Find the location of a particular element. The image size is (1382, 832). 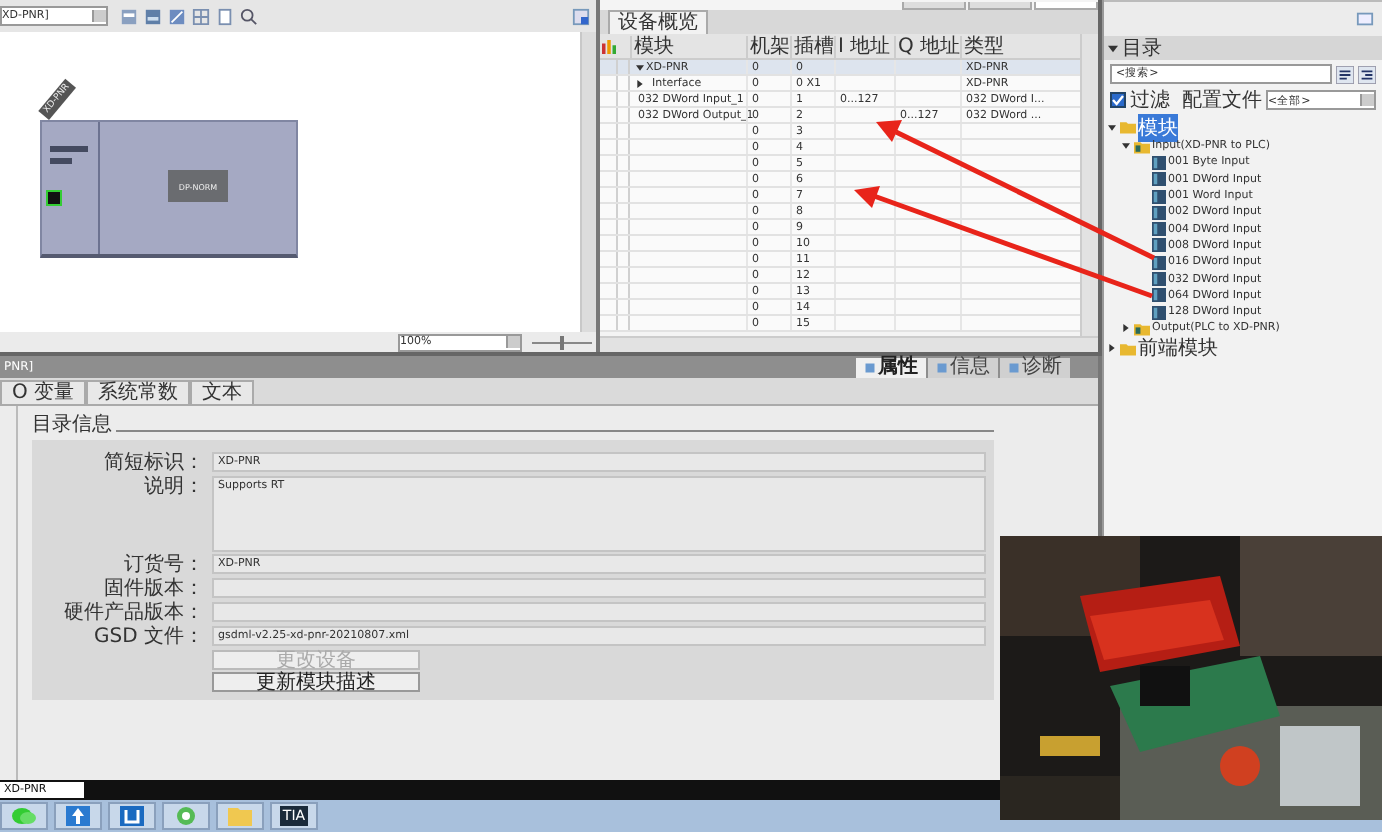

overview-tab: 设备概览 is located at coordinates (658, 22).